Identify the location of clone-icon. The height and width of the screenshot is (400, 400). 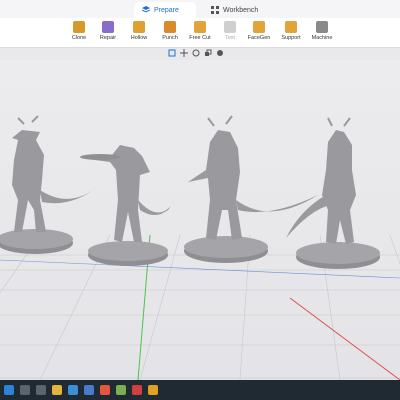
(79, 27).